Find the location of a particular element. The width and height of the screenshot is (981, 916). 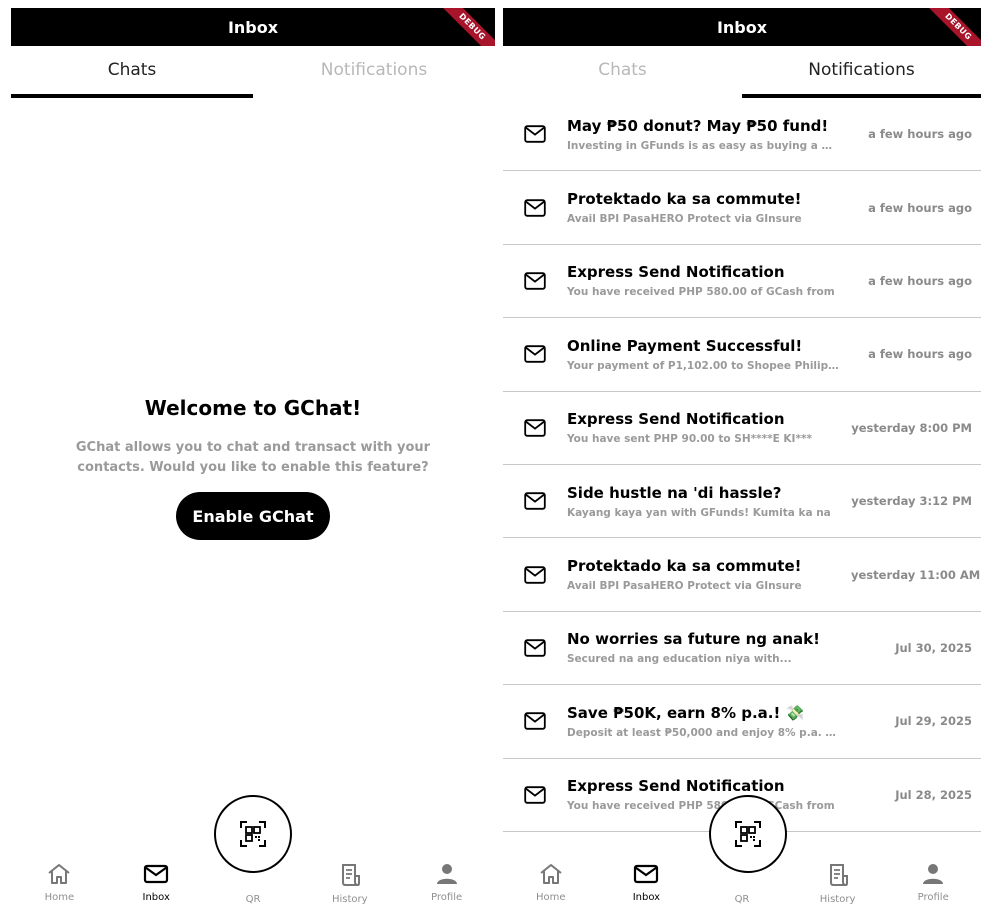

notification-body: You have sent PHP 90.00 to SH****E KI*** is located at coordinates (689, 439).